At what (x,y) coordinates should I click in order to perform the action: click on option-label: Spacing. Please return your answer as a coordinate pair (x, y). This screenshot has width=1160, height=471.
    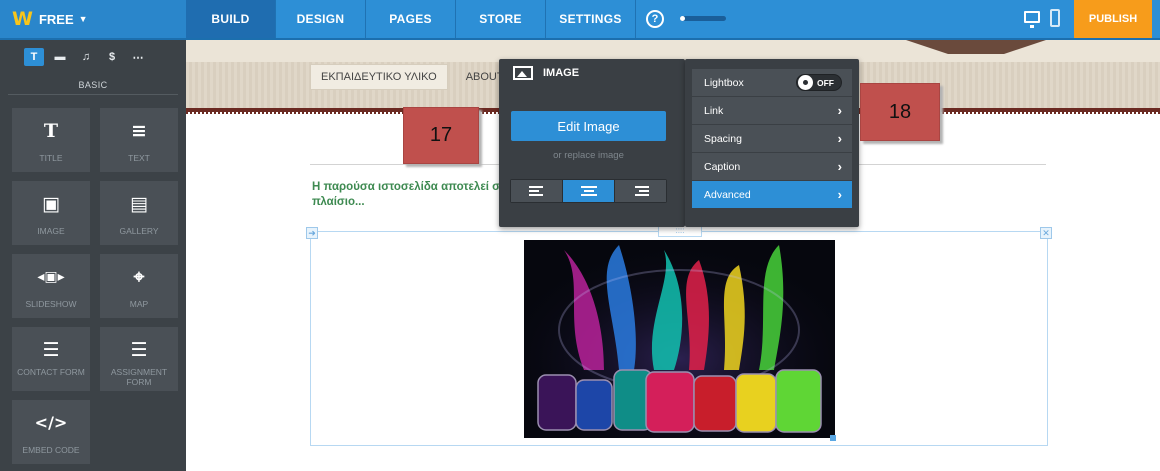
    Looking at the image, I should click on (723, 138).